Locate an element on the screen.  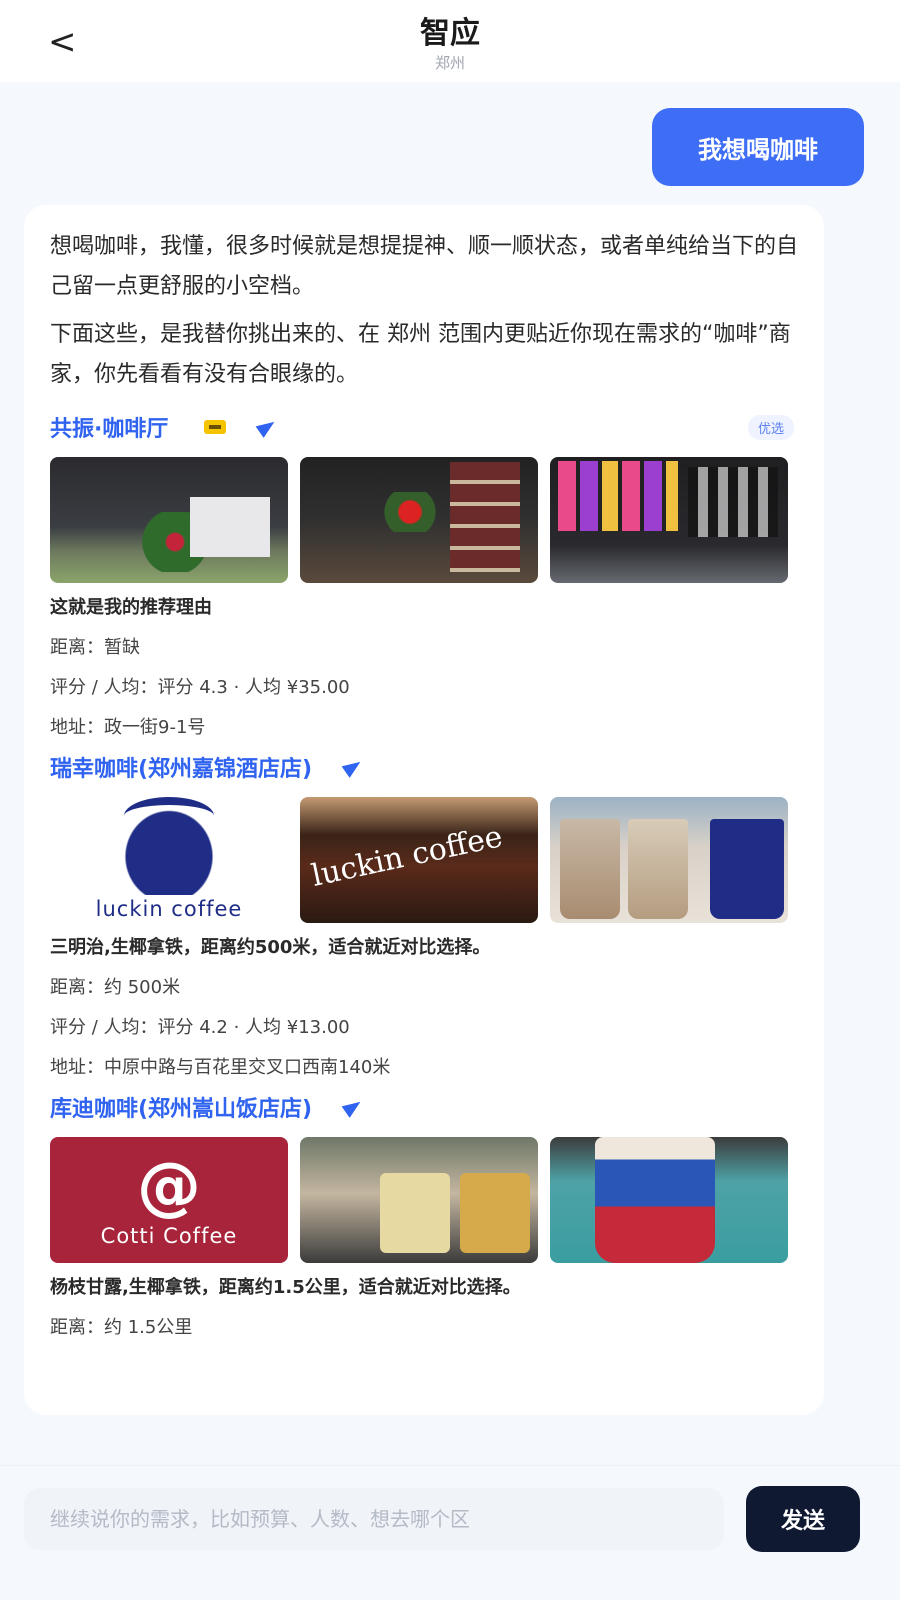
cup-photo is located at coordinates (669, 1200).